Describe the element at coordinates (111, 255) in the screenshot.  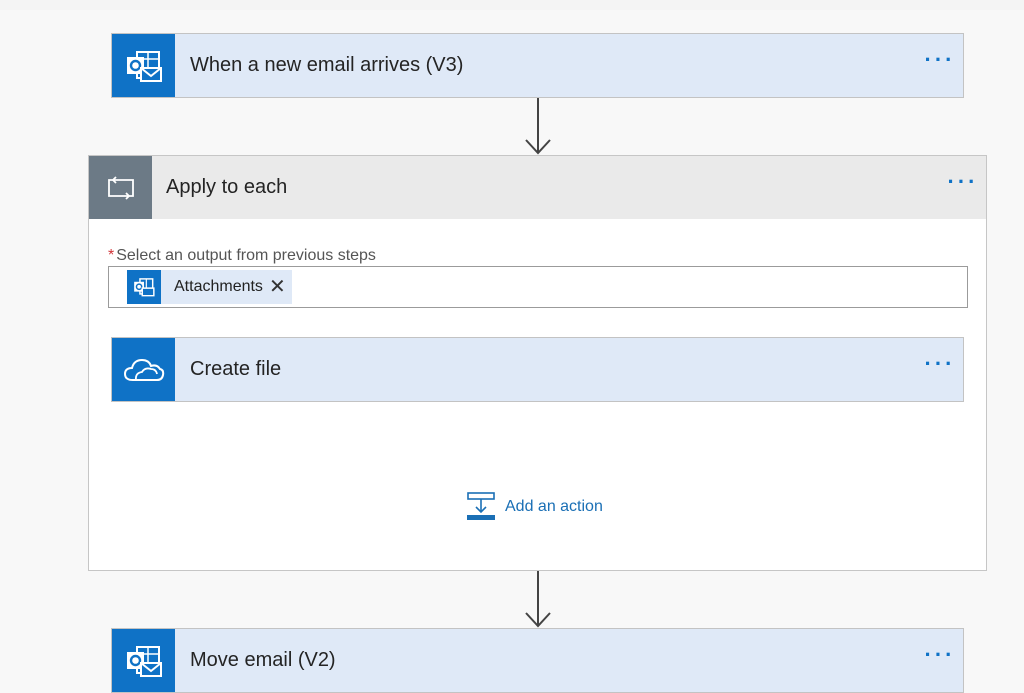
I see `required-marker: *` at that location.